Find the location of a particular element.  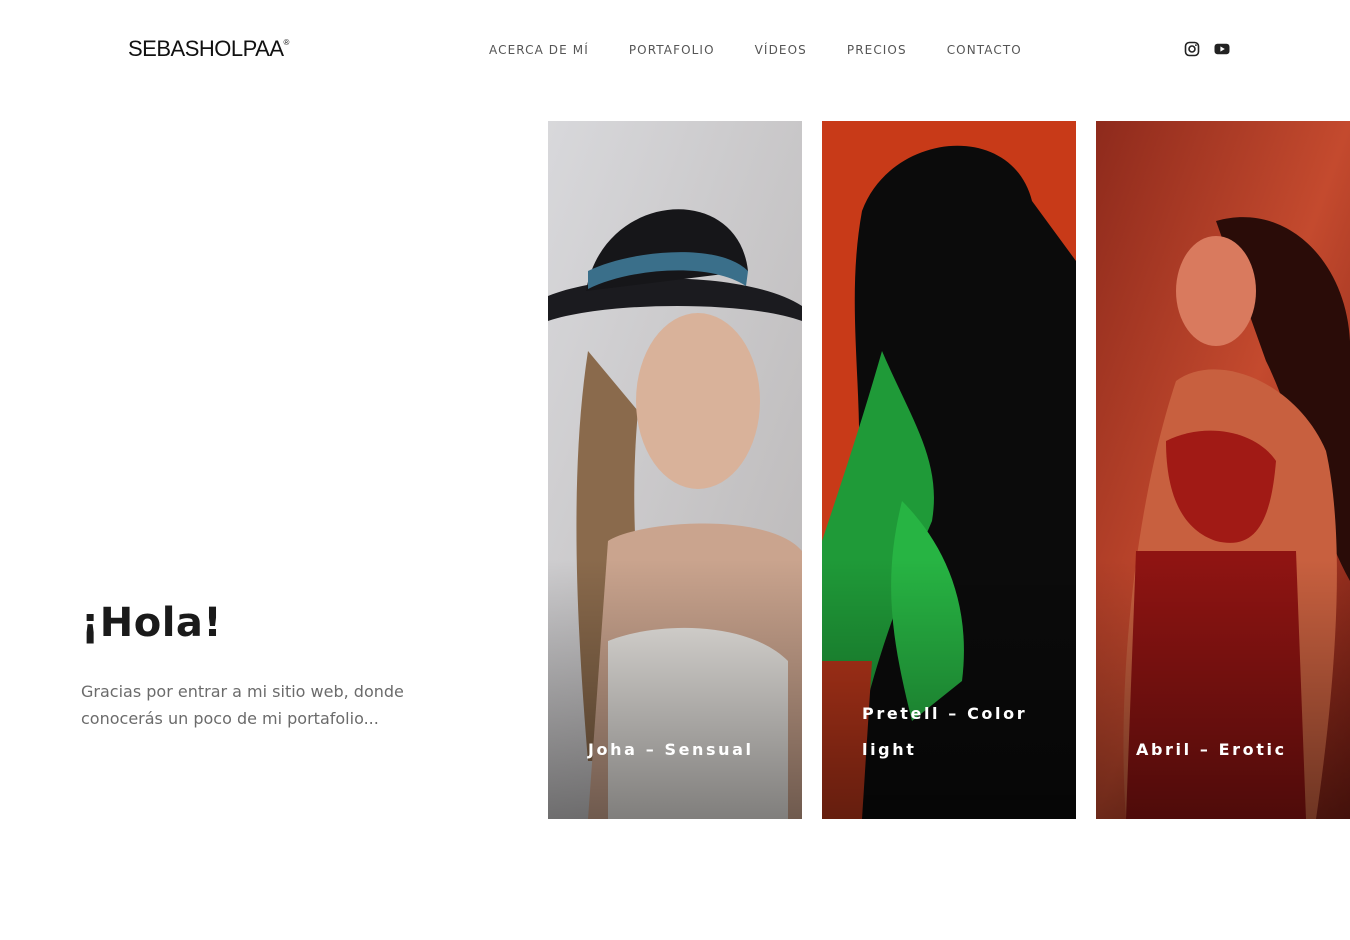

nav-item-about: ACERCA DE MÍ is located at coordinates (539, 50).